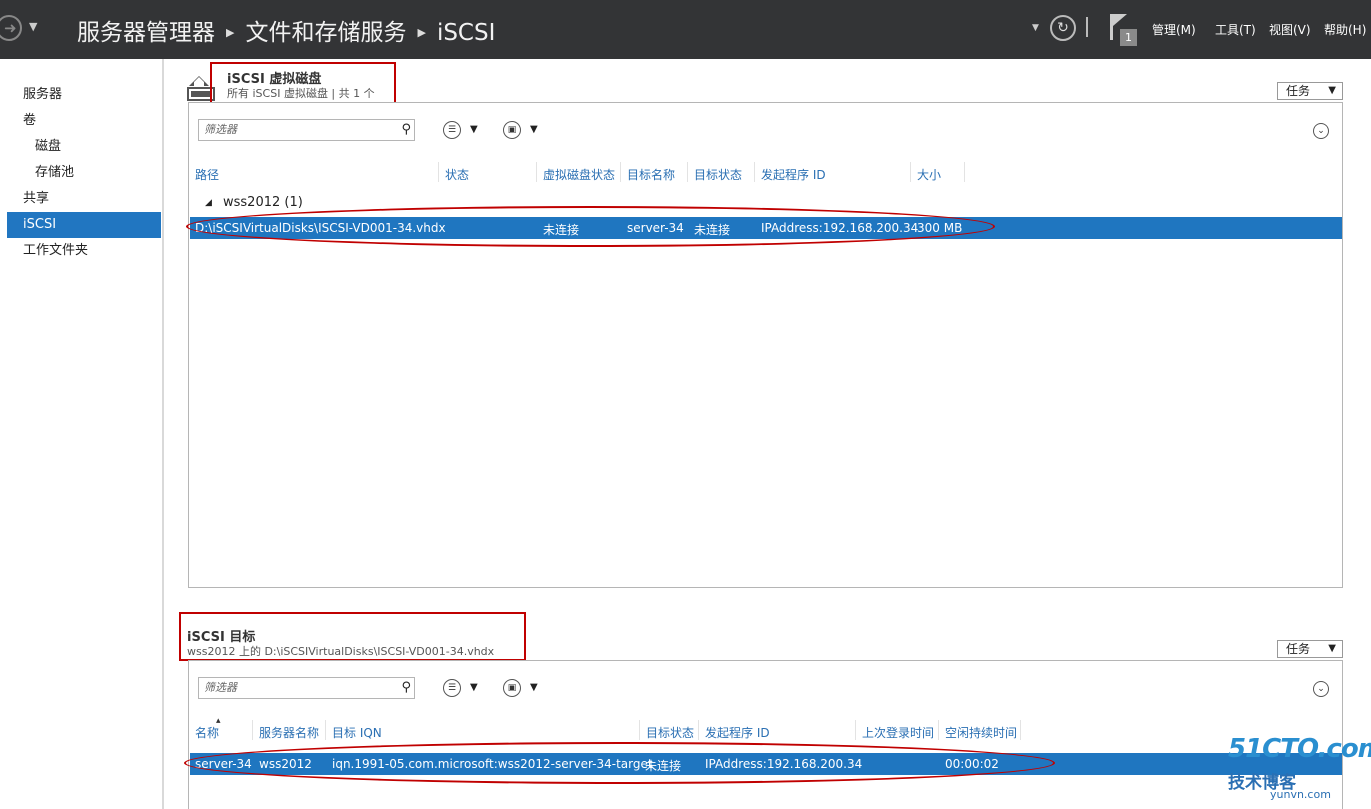  What do you see at coordinates (207, 174) in the screenshot?
I see `column-path: 路径` at bounding box center [207, 174].